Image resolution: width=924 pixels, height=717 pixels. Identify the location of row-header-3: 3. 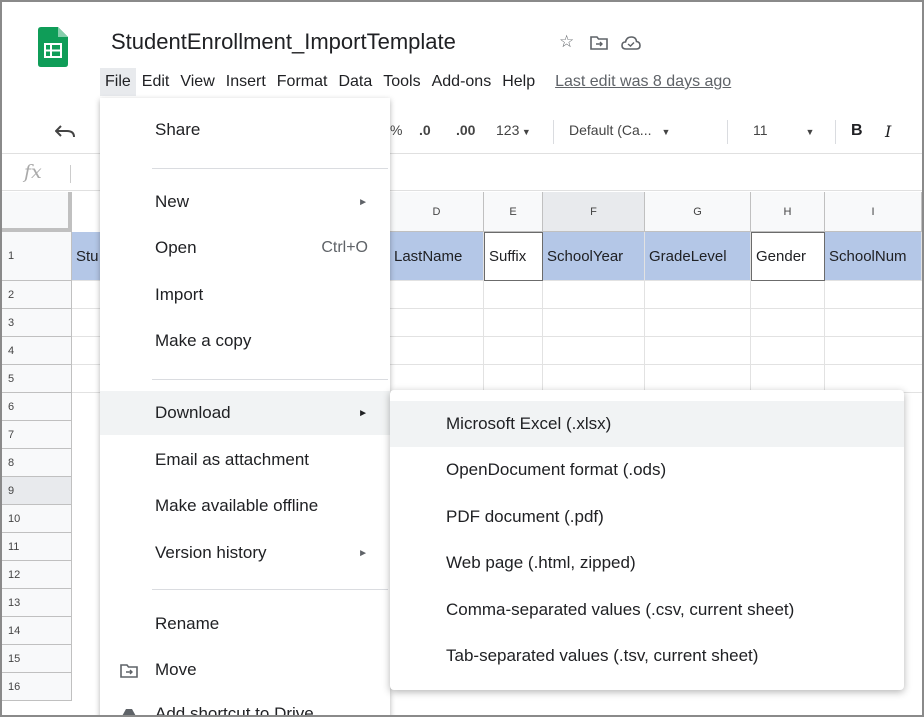
(37, 323).